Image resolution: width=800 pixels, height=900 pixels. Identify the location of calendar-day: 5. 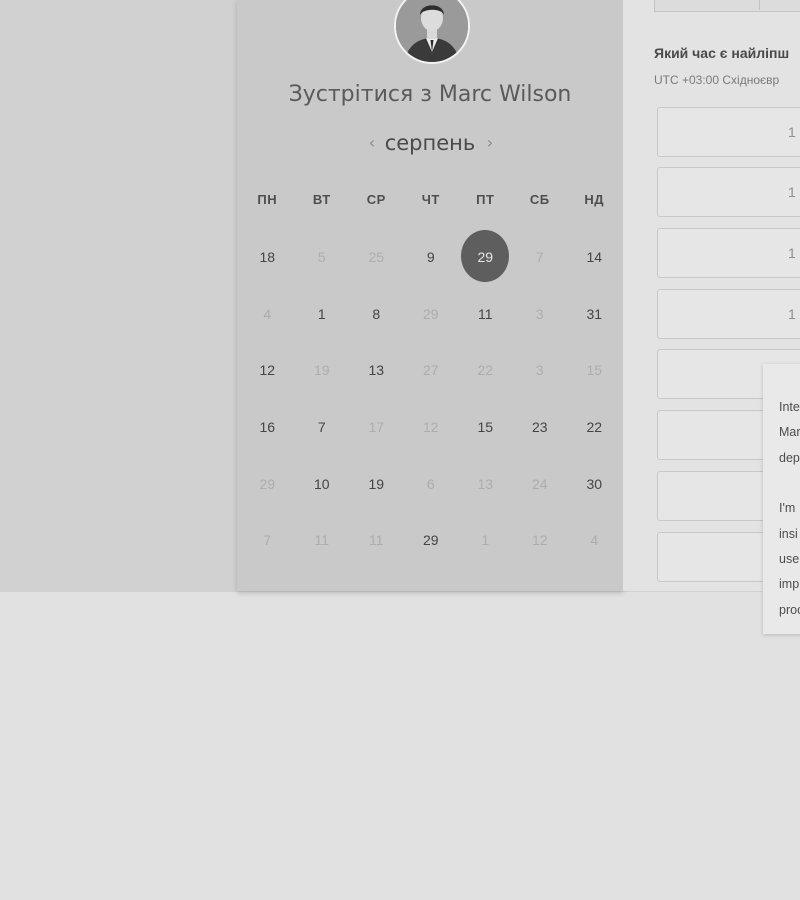
(322, 257).